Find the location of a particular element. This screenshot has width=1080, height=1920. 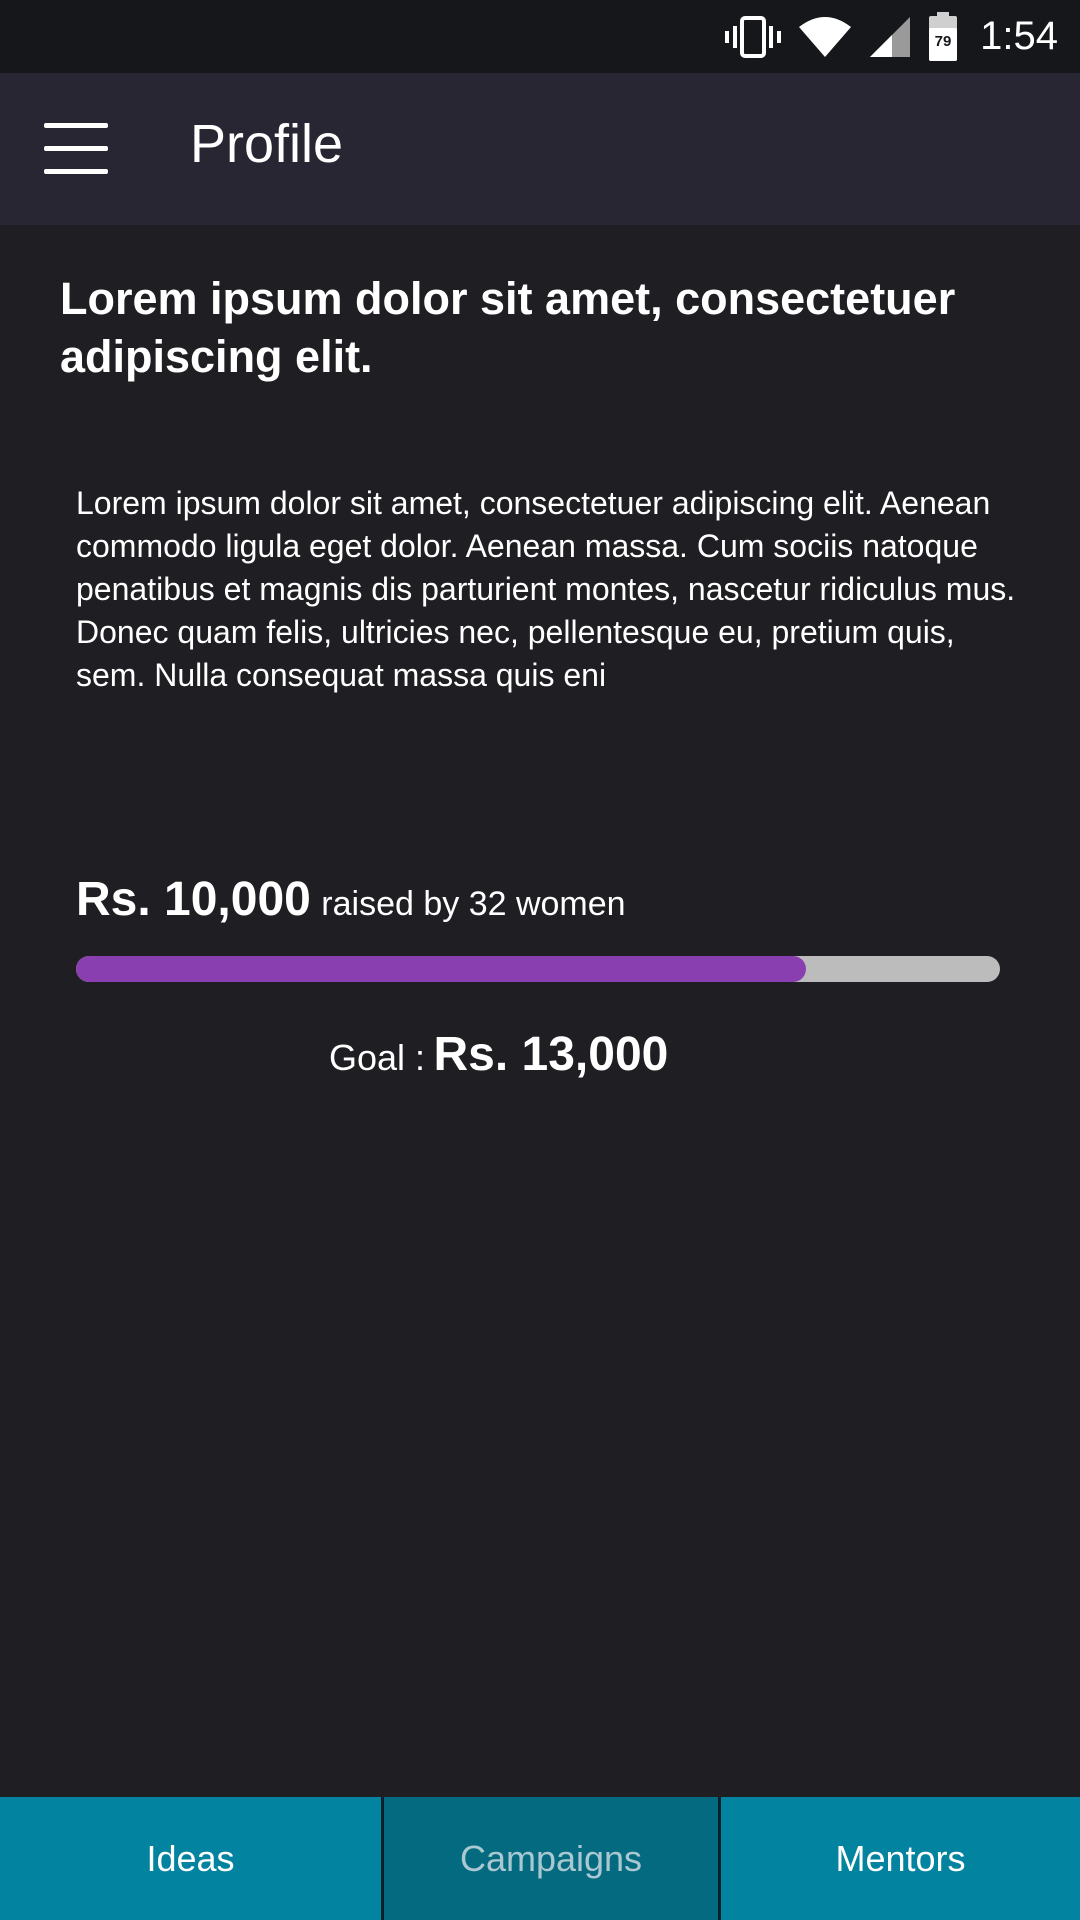

funding-progress-bar is located at coordinates (538, 969).